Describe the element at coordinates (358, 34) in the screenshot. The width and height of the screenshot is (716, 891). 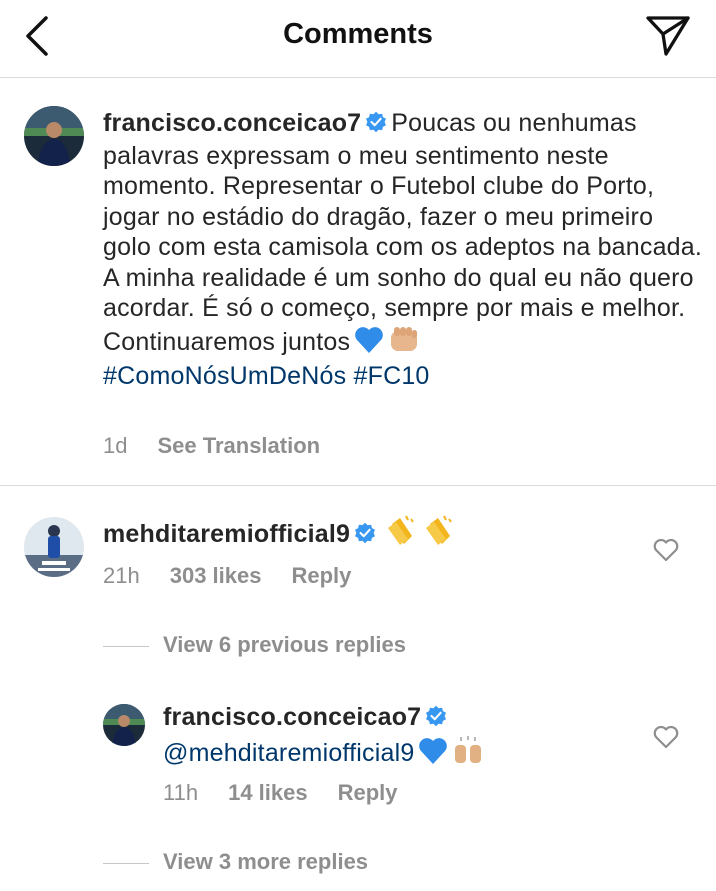
I see `page-title: Comments` at that location.